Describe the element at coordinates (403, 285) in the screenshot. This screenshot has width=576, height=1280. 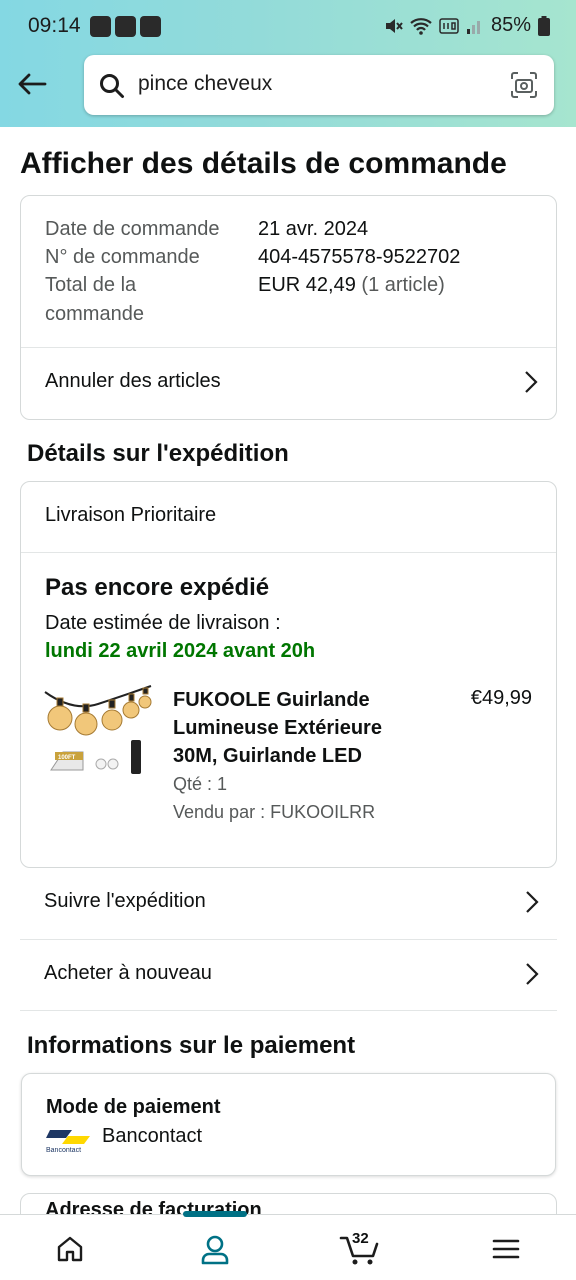
I see `order-item-count: (1 article)` at that location.